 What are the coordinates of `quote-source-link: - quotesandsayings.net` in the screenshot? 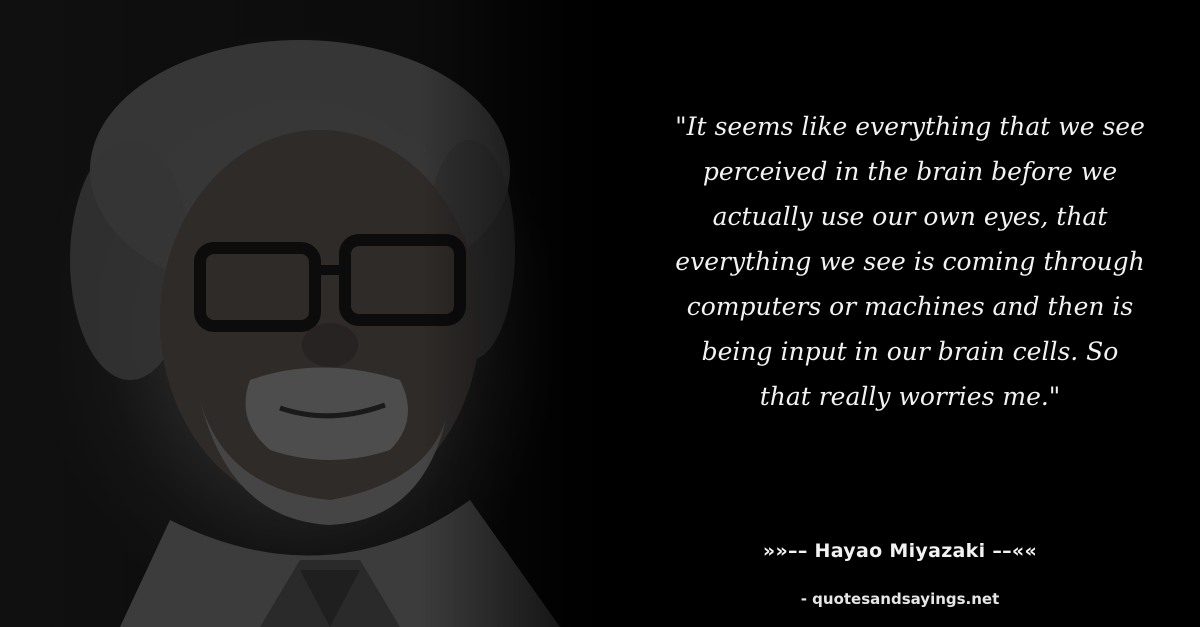 It's located at (900, 599).